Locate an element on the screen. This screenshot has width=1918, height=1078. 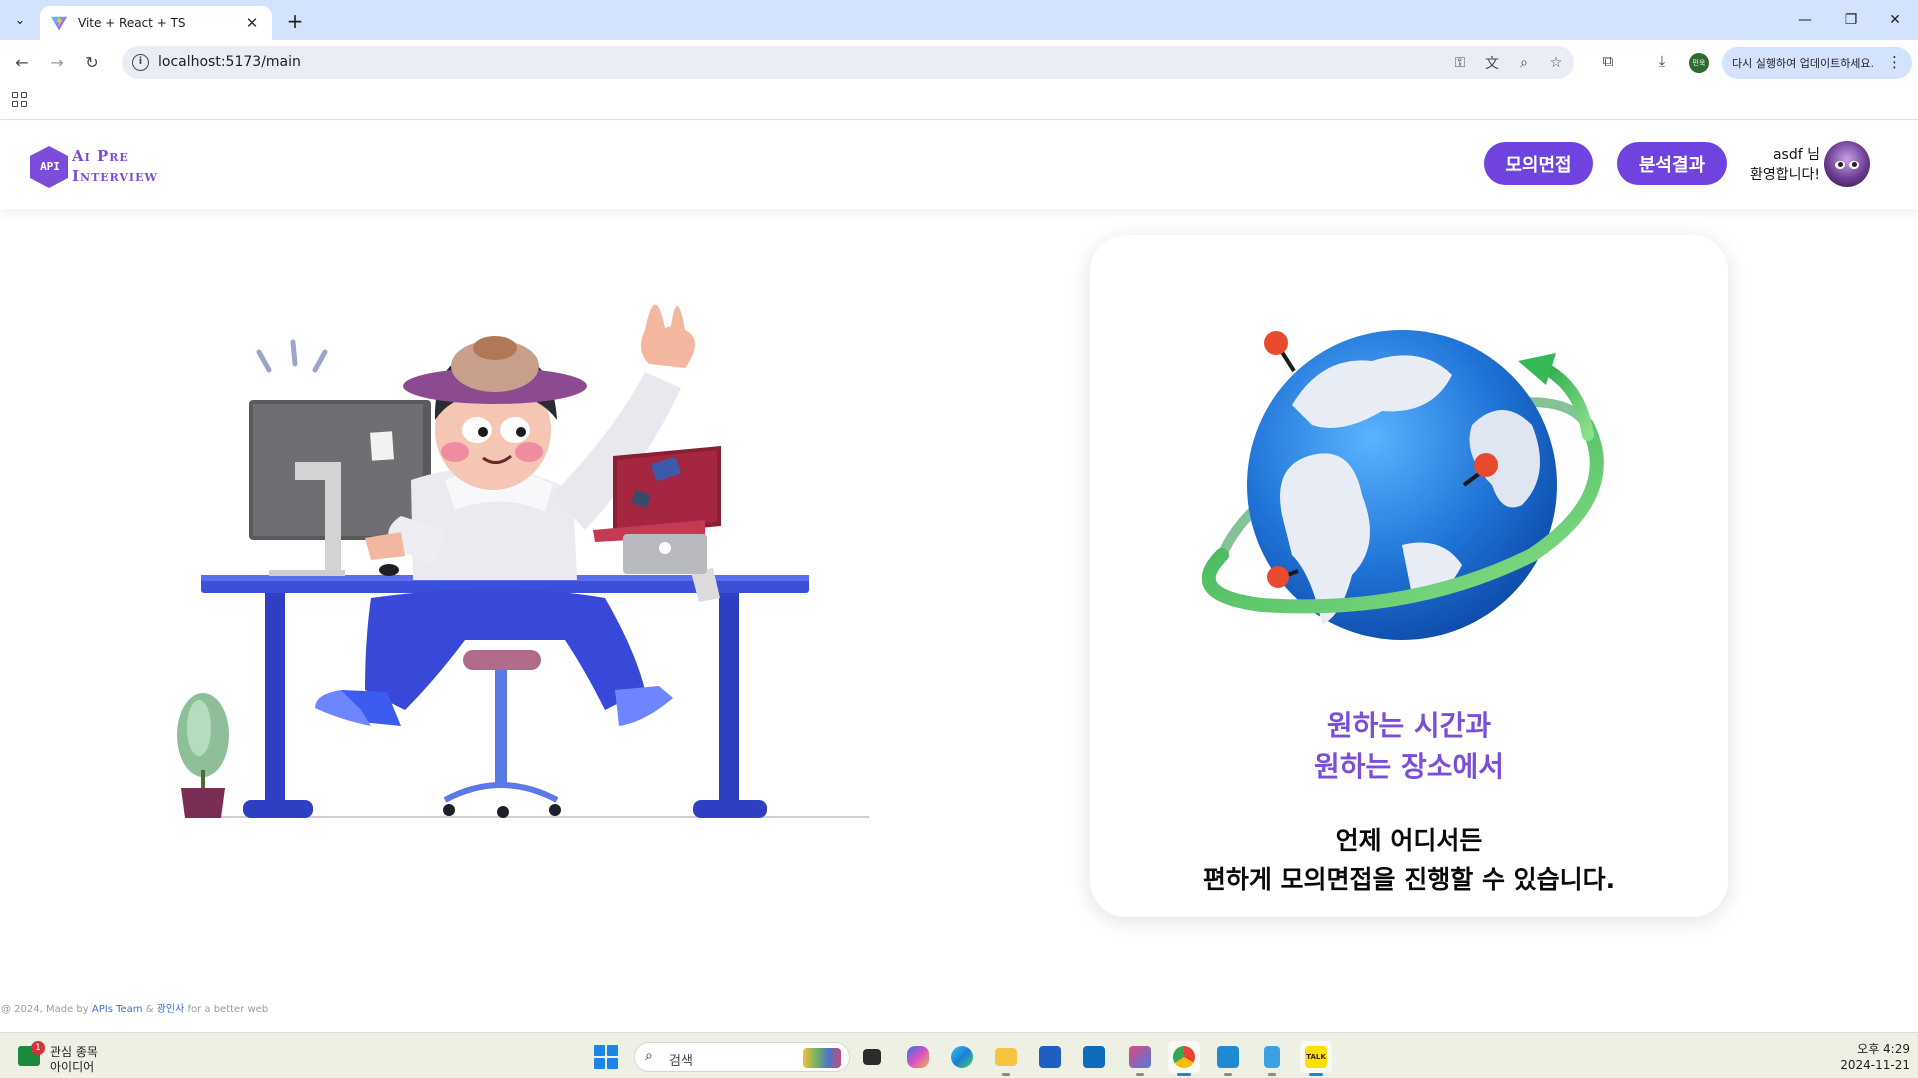
tab-title: Vite + React + TS is located at coordinates (132, 23).